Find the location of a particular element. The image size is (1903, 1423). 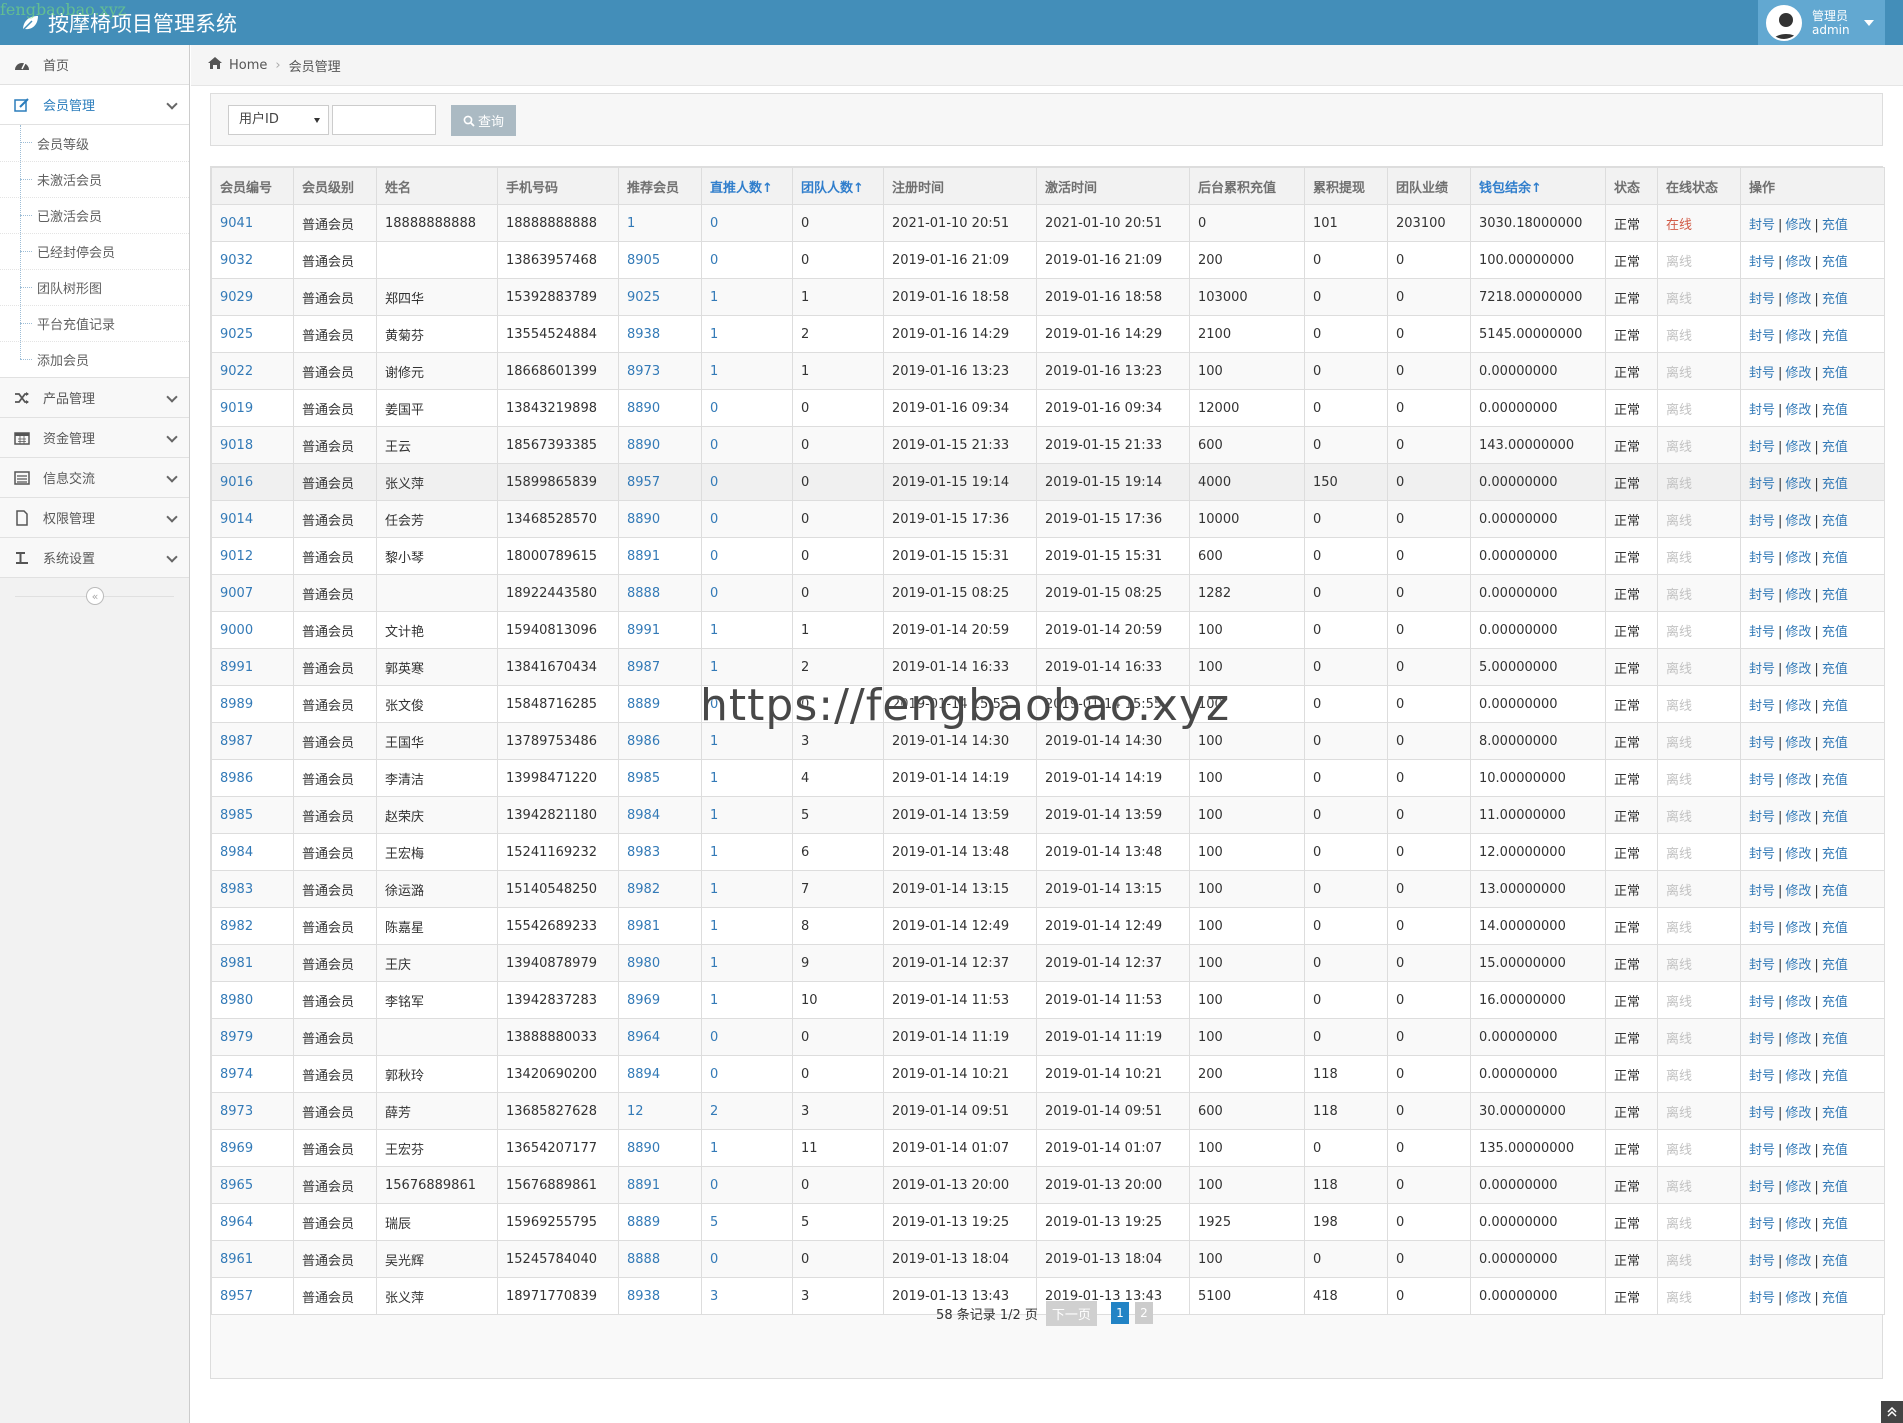

member-id-link: 8982 is located at coordinates (236, 926).